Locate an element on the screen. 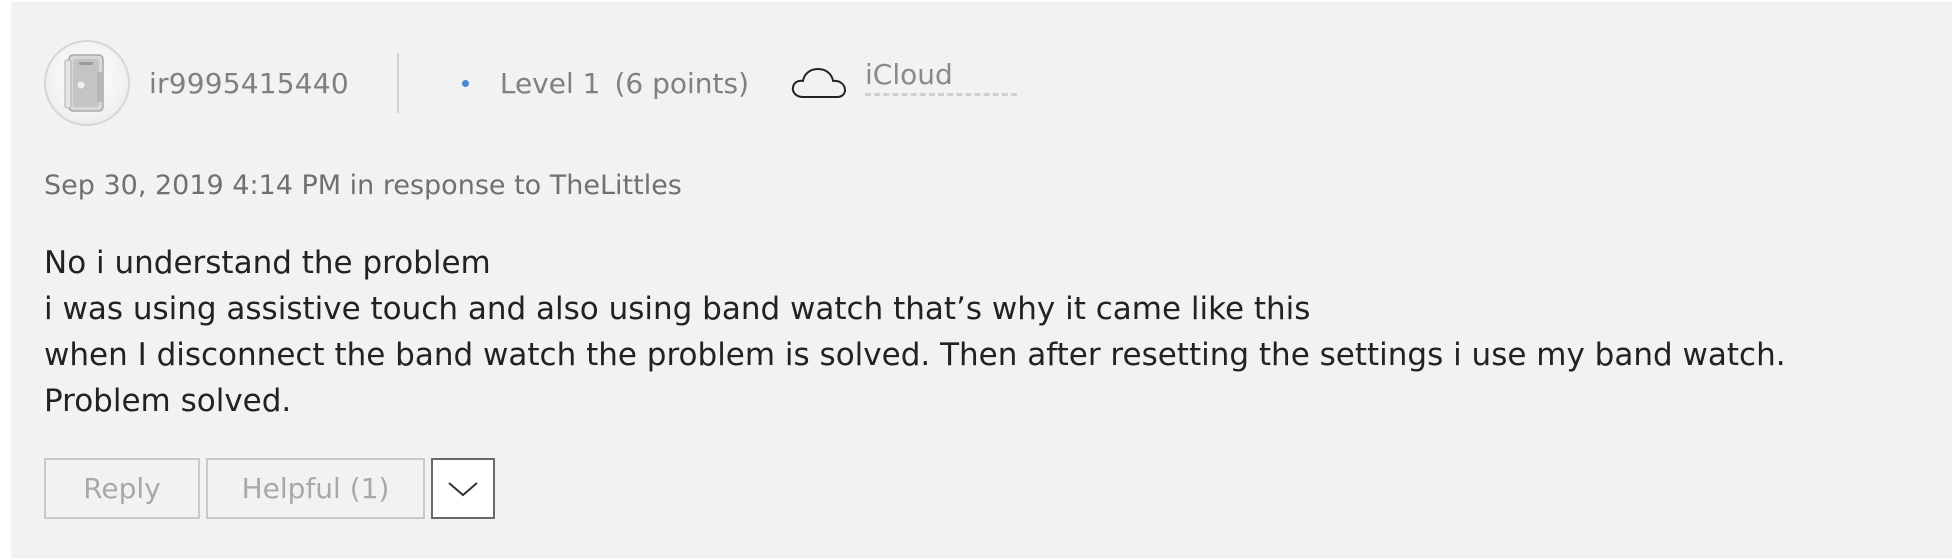  level-dot-icon is located at coordinates (465, 83).